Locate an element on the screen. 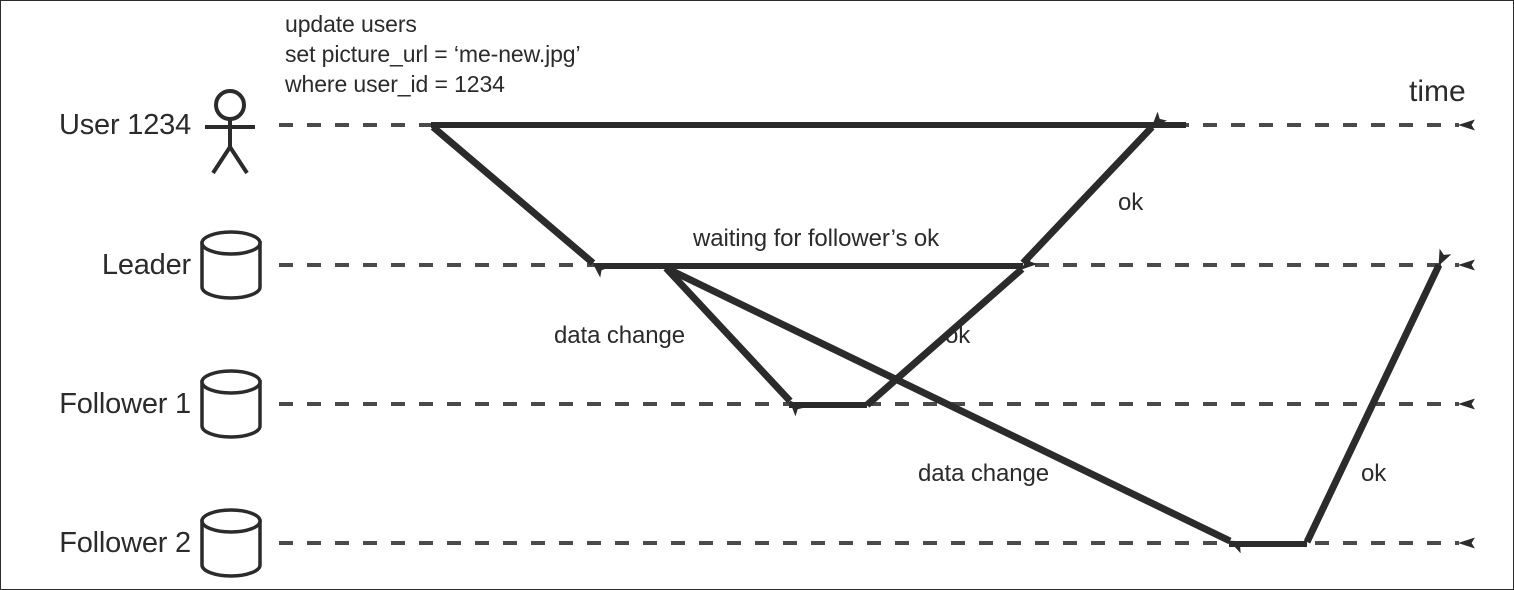 The image size is (1514, 590). participant-label-user: User 1234 is located at coordinates (125, 125).